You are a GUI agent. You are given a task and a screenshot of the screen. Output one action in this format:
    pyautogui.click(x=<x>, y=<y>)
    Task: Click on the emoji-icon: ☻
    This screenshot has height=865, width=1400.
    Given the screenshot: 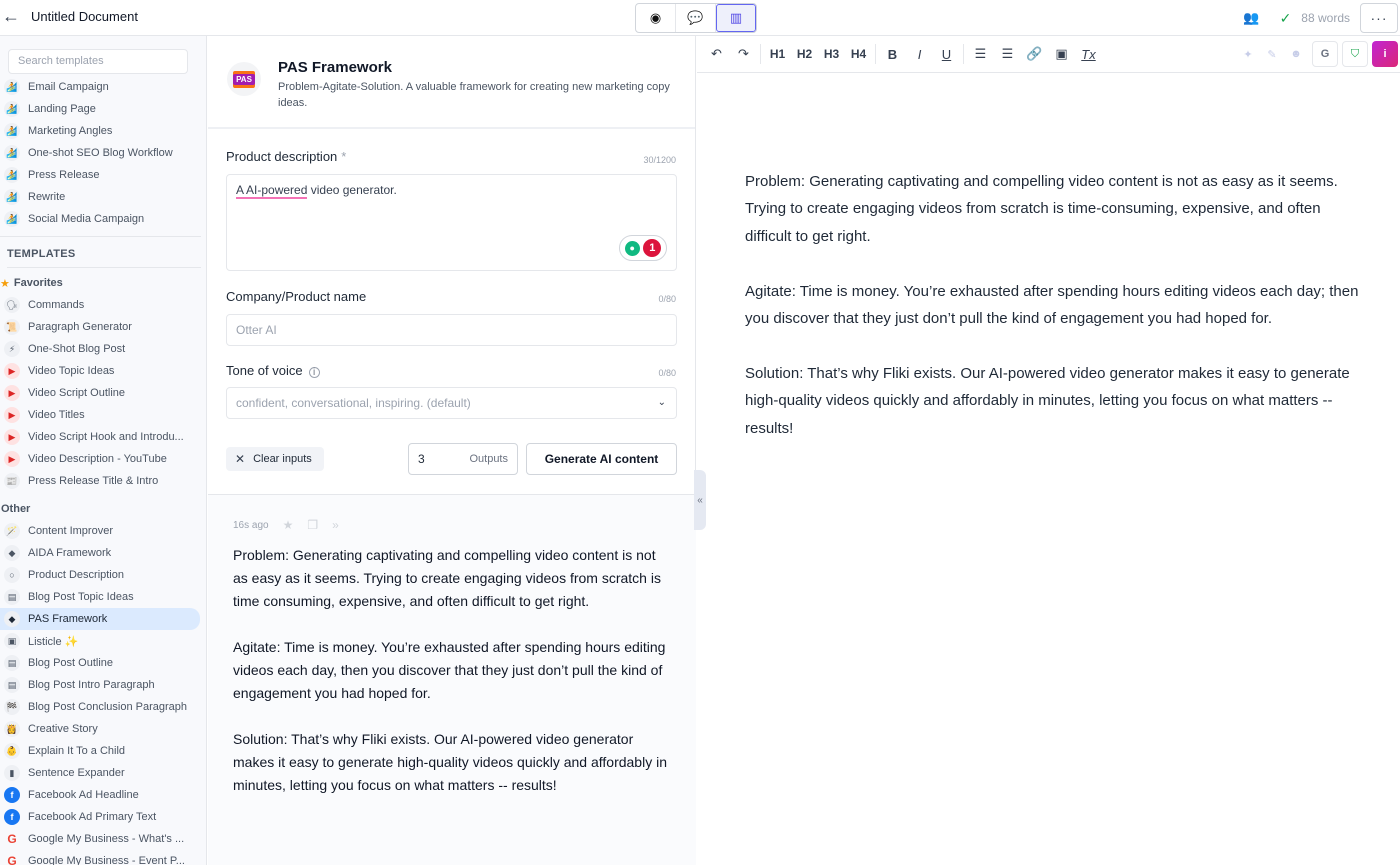 What is the action you would take?
    pyautogui.click(x=1296, y=54)
    